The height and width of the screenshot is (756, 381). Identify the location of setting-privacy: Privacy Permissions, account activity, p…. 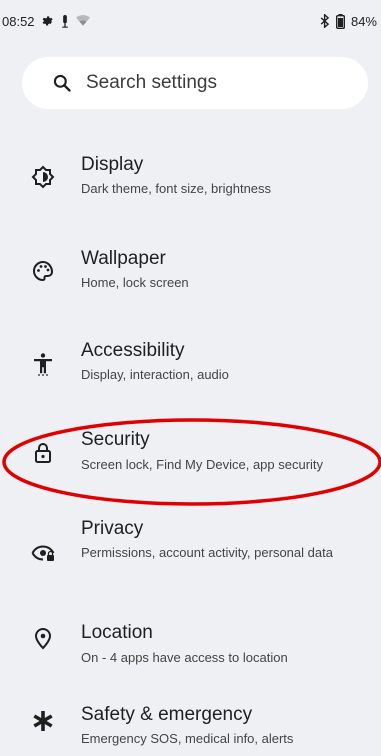
(190, 566).